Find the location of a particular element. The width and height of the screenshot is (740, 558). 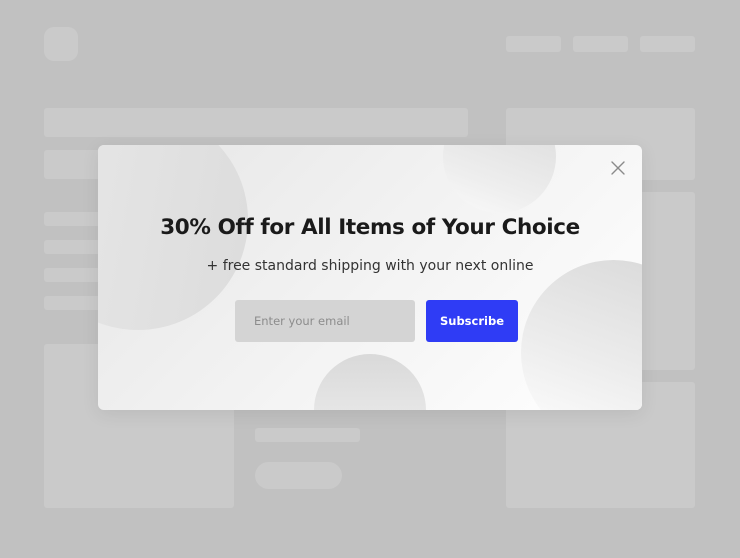

popup-title: 30% Off for All Items of Your Choice is located at coordinates (370, 227).